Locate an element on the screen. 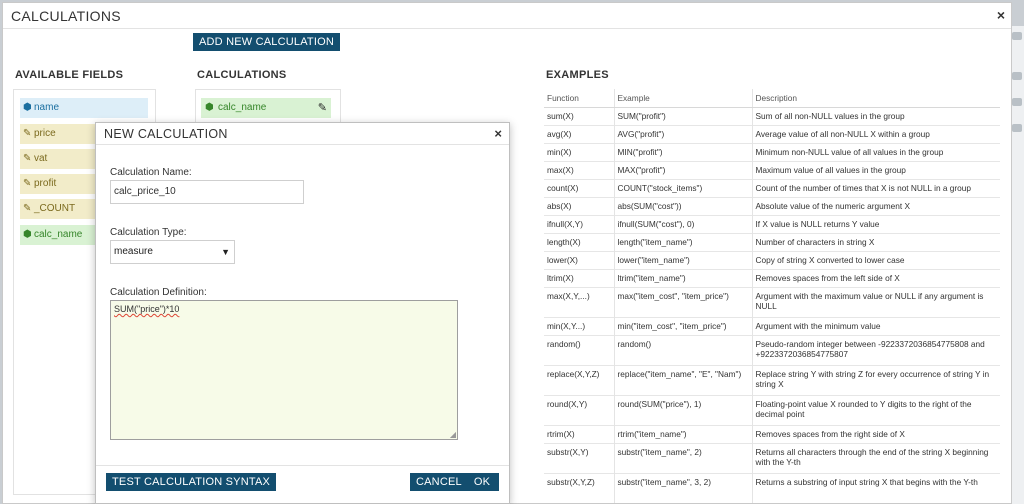 This screenshot has height=504, width=1024. example-cell-example: random() is located at coordinates (682, 349).